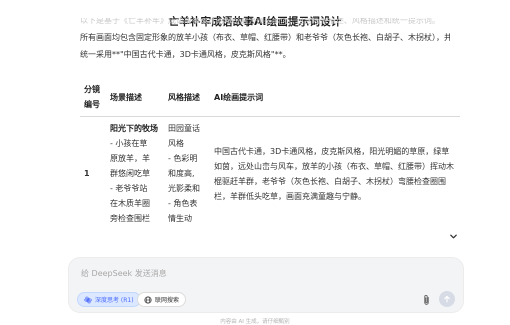 The image size is (510, 325). I want to click on scene-line: 原放羊，羊, so click(130, 158).